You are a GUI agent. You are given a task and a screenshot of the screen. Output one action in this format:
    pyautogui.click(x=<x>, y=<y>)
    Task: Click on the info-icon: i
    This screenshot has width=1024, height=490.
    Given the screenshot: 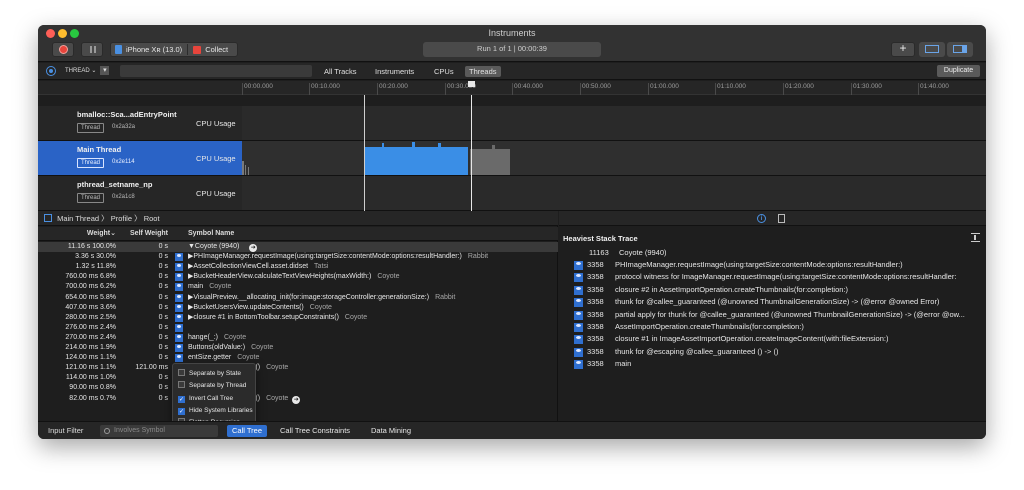 What is the action you would take?
    pyautogui.click(x=761, y=218)
    